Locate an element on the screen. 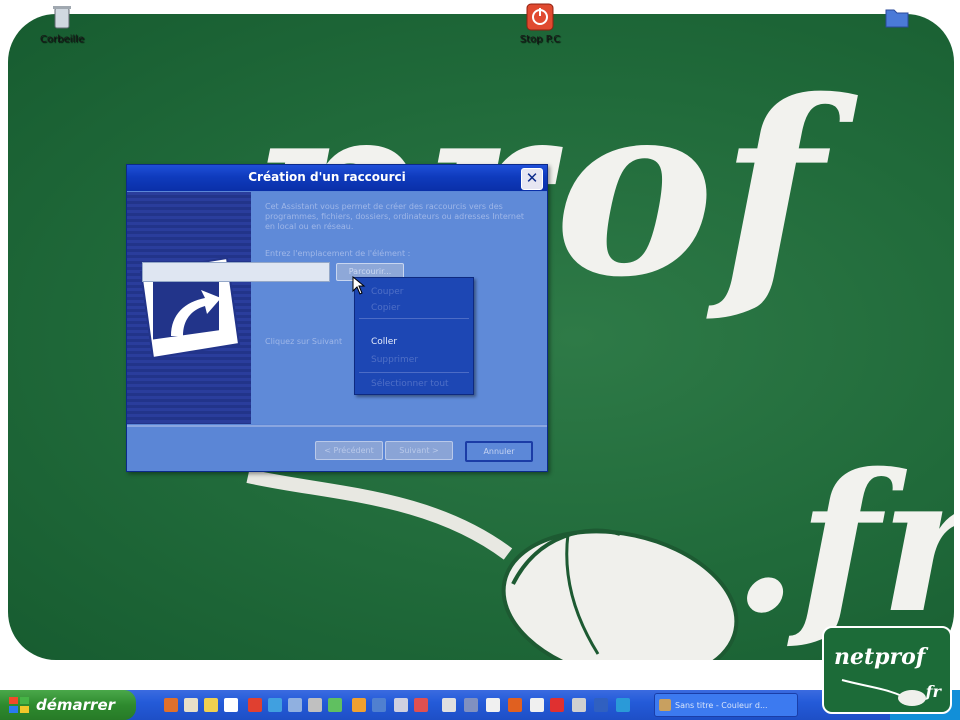  folder-icon is located at coordinates (897, 17).